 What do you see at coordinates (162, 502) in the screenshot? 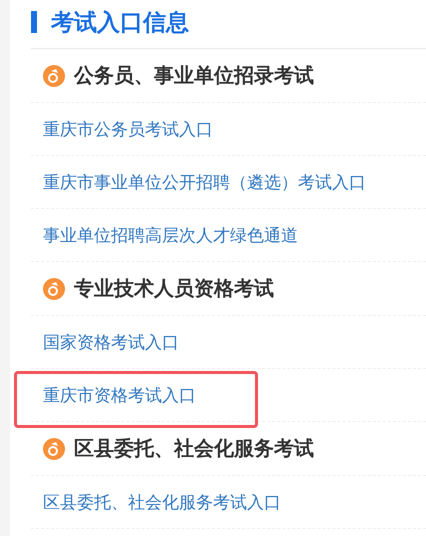
I see `exam-link: 区县委托、社会化服务考试入口` at bounding box center [162, 502].